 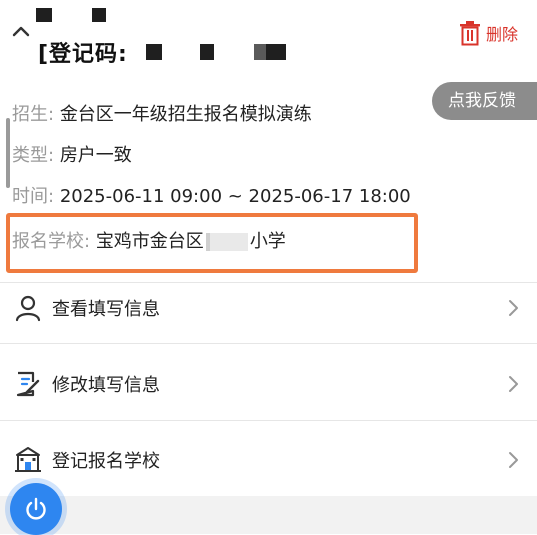 What do you see at coordinates (268, 515) in the screenshot?
I see `bottom-band` at bounding box center [268, 515].